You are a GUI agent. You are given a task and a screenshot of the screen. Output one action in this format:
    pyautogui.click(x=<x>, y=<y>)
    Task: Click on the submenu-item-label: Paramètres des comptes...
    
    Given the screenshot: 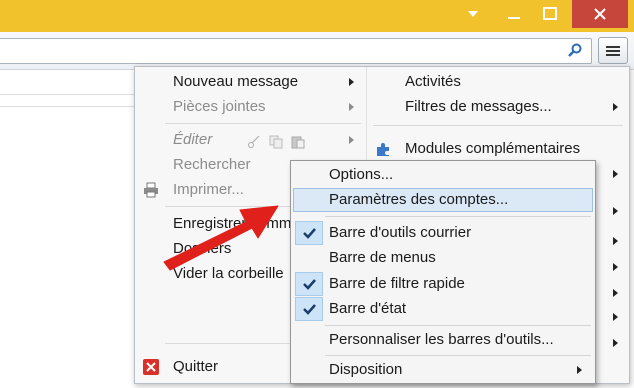 What is the action you would take?
    pyautogui.click(x=419, y=199)
    